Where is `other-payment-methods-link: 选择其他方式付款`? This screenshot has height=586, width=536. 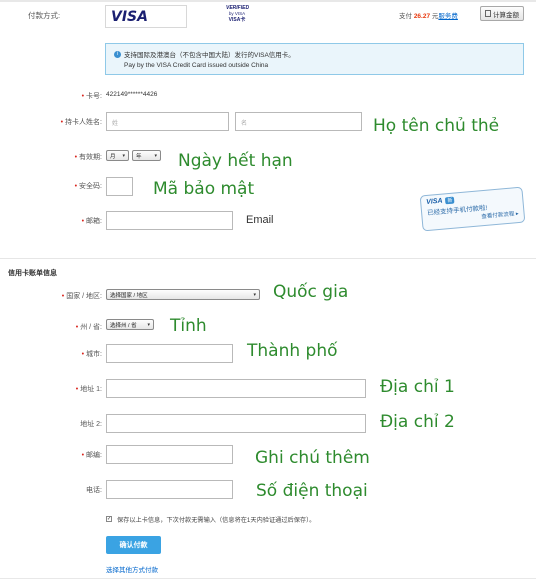
other-payment-methods-link: 选择其他方式付款 is located at coordinates (132, 569).